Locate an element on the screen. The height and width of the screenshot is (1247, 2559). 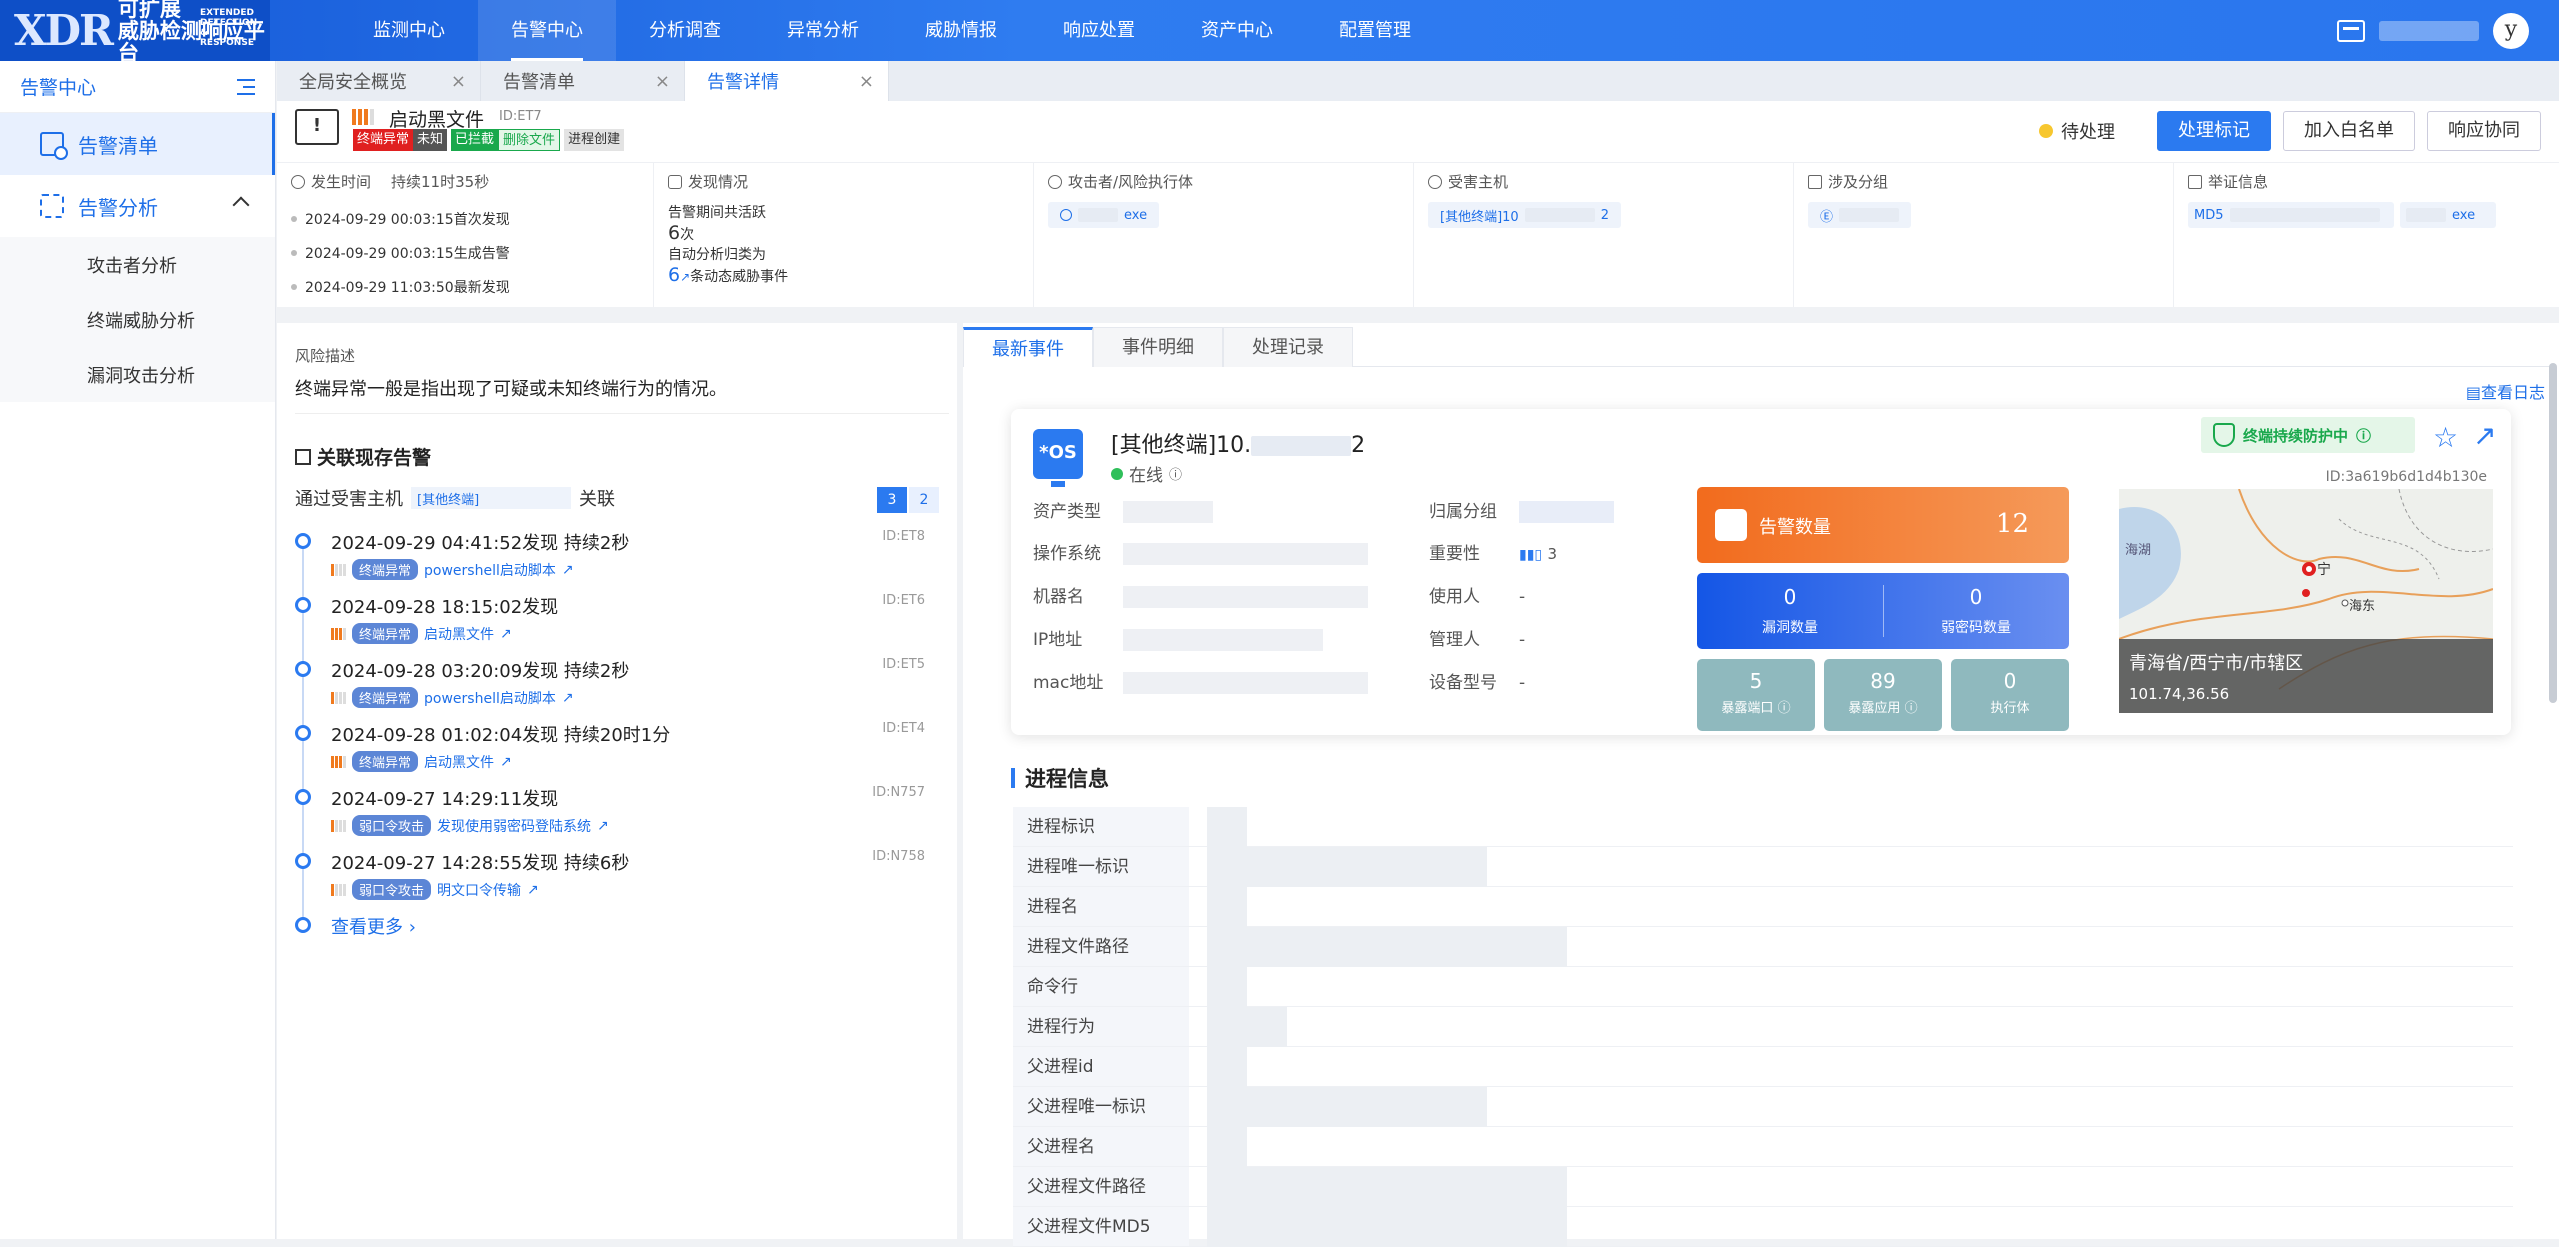
list-item: 2024-09-28 18:15:02发现 ID:ET6 终端异常 启动黑文件 ↗ is located at coordinates (620, 619).